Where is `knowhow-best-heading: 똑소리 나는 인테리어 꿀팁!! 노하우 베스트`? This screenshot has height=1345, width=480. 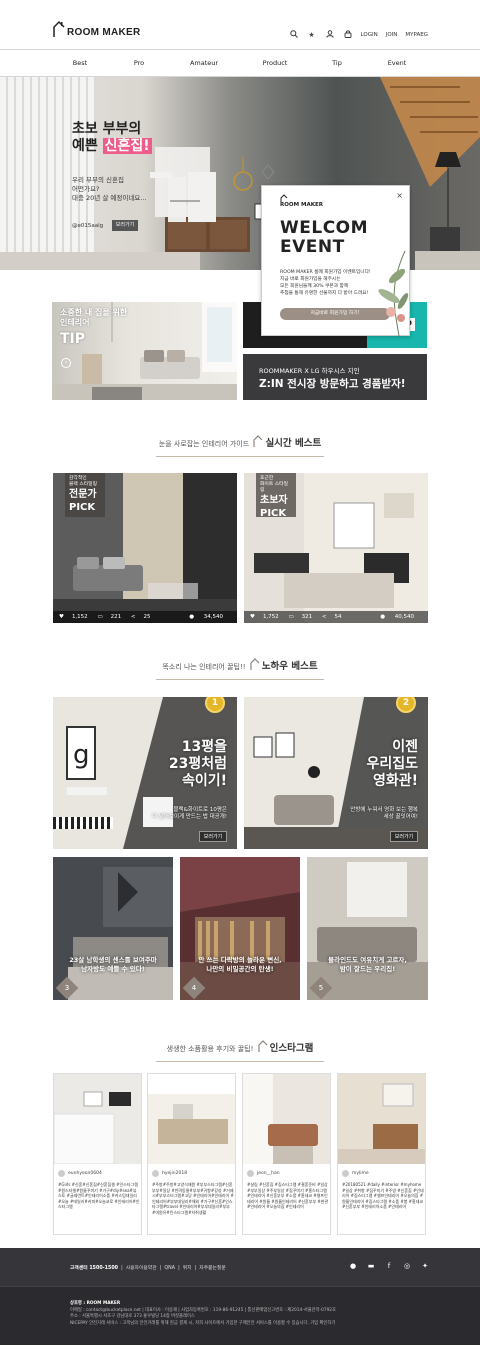 knowhow-best-heading: 똑소리 나는 인테리어 꿀팁!! 노하우 베스트 is located at coordinates (240, 670).